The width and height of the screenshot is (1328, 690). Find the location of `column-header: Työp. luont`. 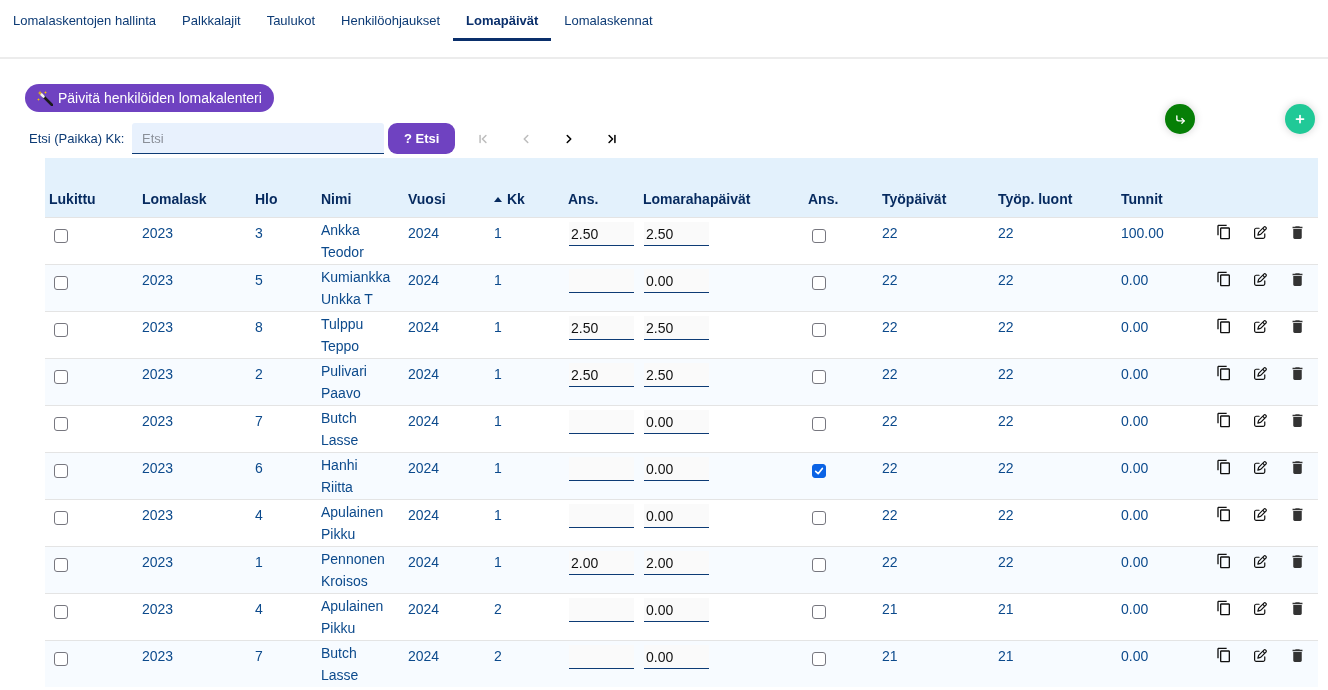

column-header: Työp. luont is located at coordinates (1035, 199).